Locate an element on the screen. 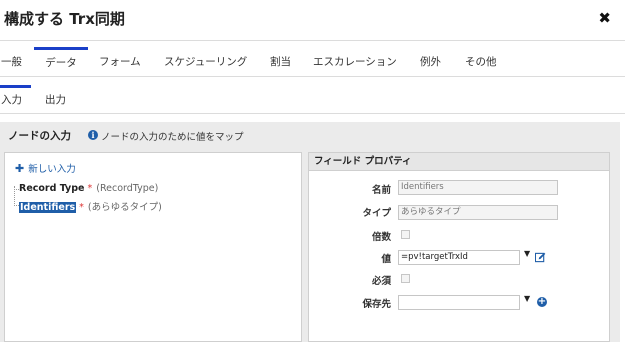 The width and height of the screenshot is (625, 342). section-title: ノードの入力 is located at coordinates (39, 136).